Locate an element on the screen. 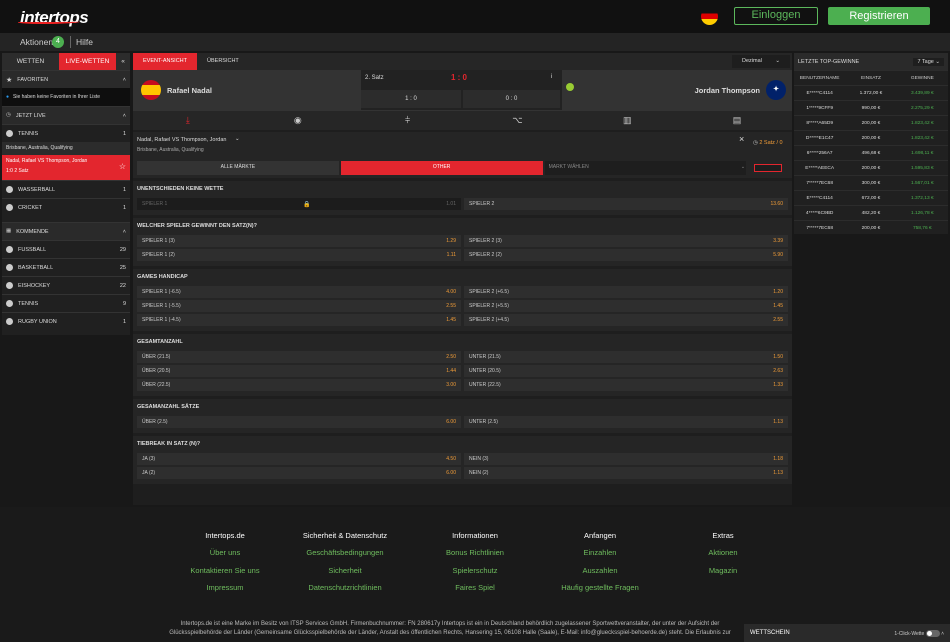 Image resolution: width=950 pixels, height=642 pixels. footer-link: Kontaktieren Sie uns is located at coordinates (225, 570).